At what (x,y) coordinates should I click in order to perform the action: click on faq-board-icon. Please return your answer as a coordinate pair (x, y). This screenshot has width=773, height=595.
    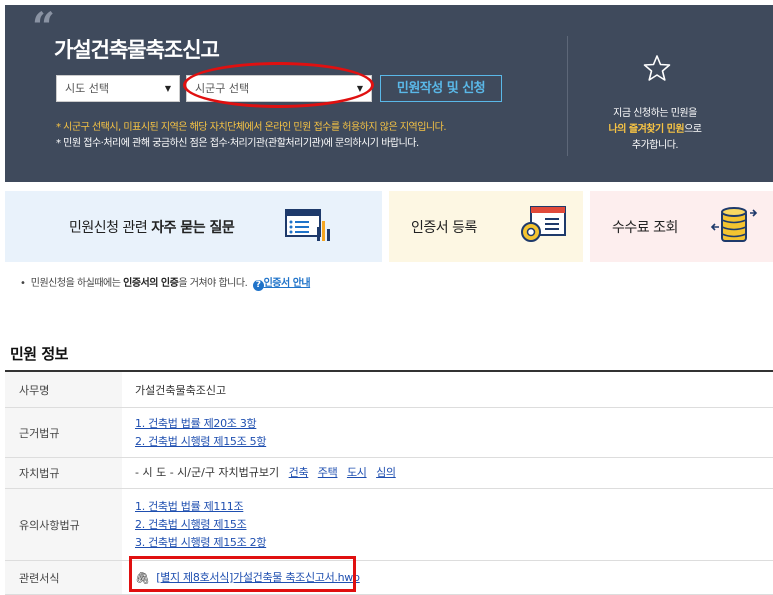
    Looking at the image, I should click on (307, 225).